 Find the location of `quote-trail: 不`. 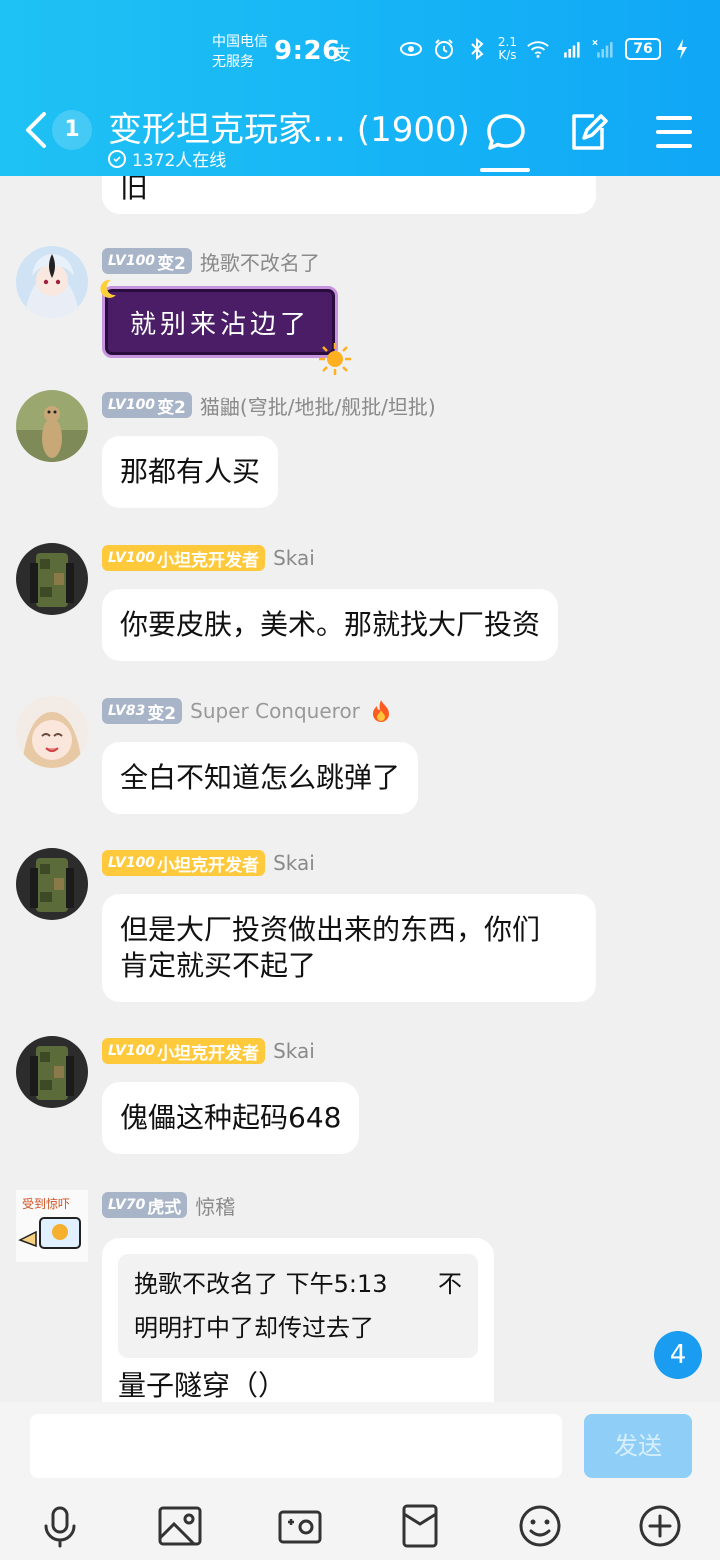

quote-trail: 不 is located at coordinates (450, 1284).